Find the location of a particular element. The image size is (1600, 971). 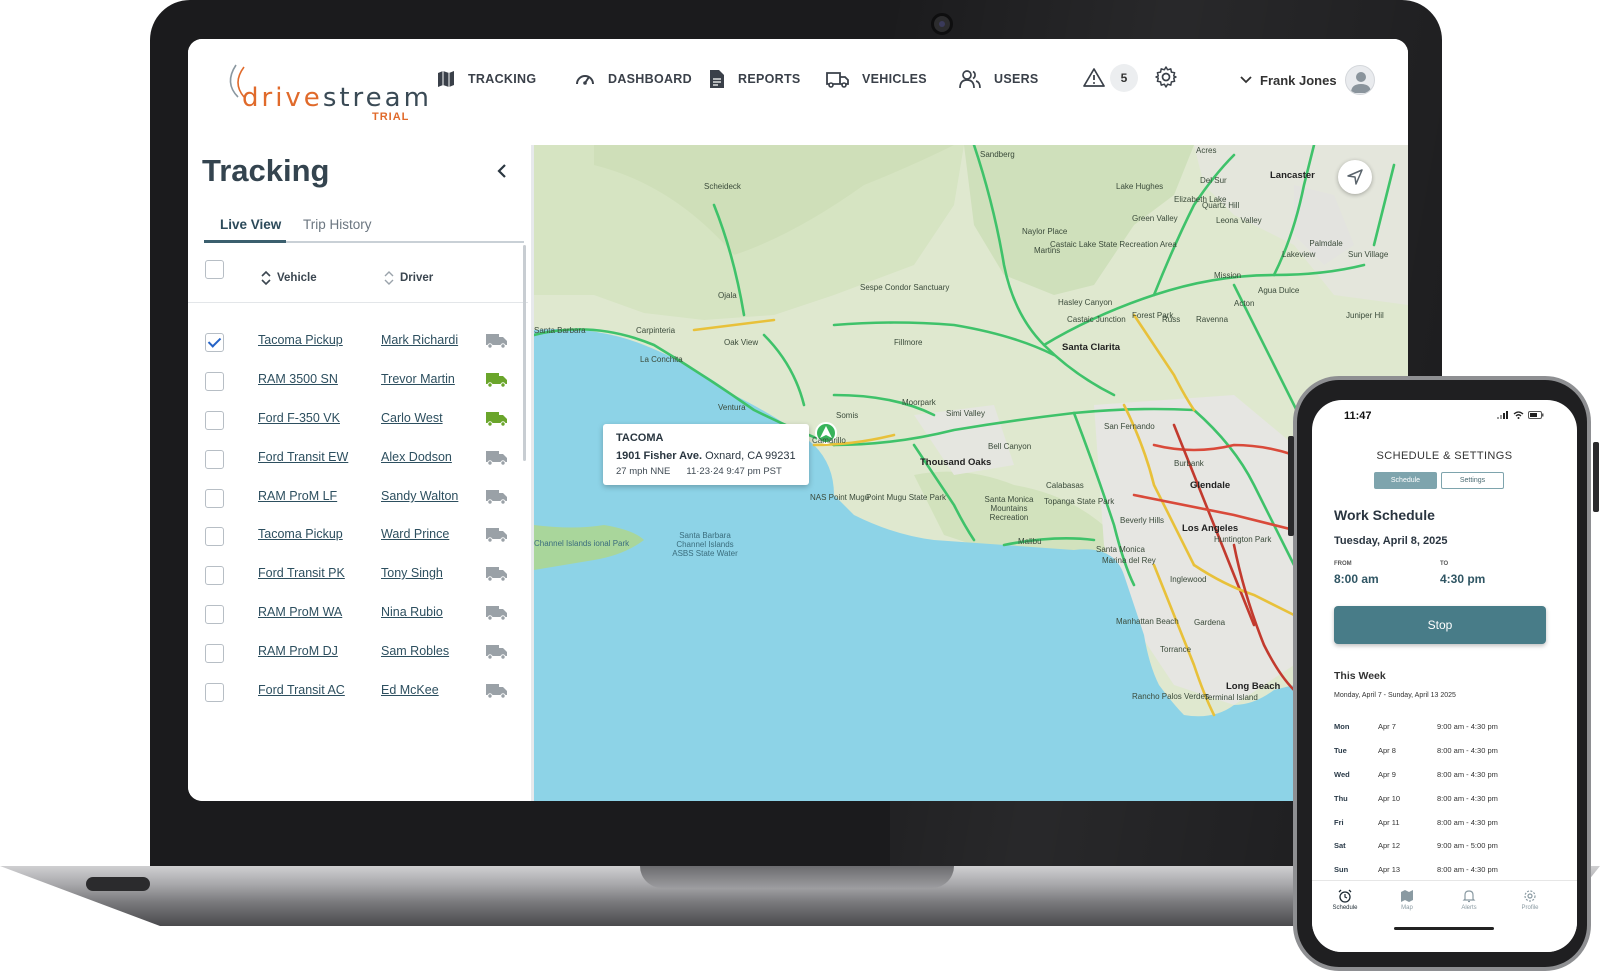

sort-icon is located at coordinates (266, 278).